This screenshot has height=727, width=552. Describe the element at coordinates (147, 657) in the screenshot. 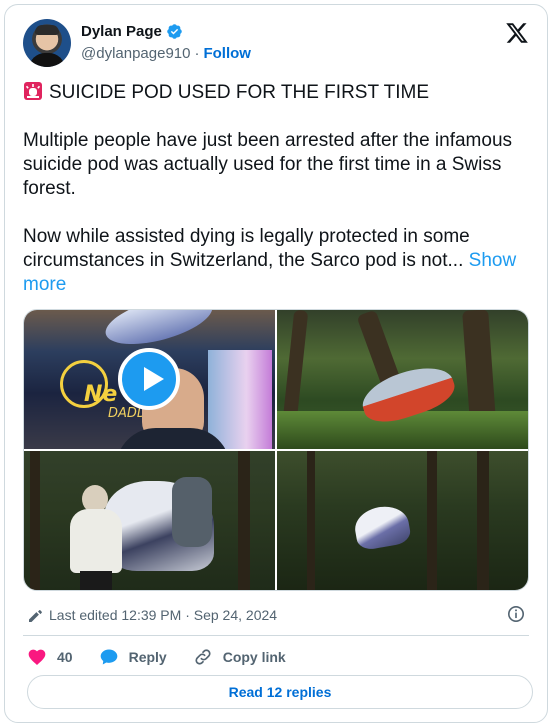

I see `reply-label: Reply` at that location.